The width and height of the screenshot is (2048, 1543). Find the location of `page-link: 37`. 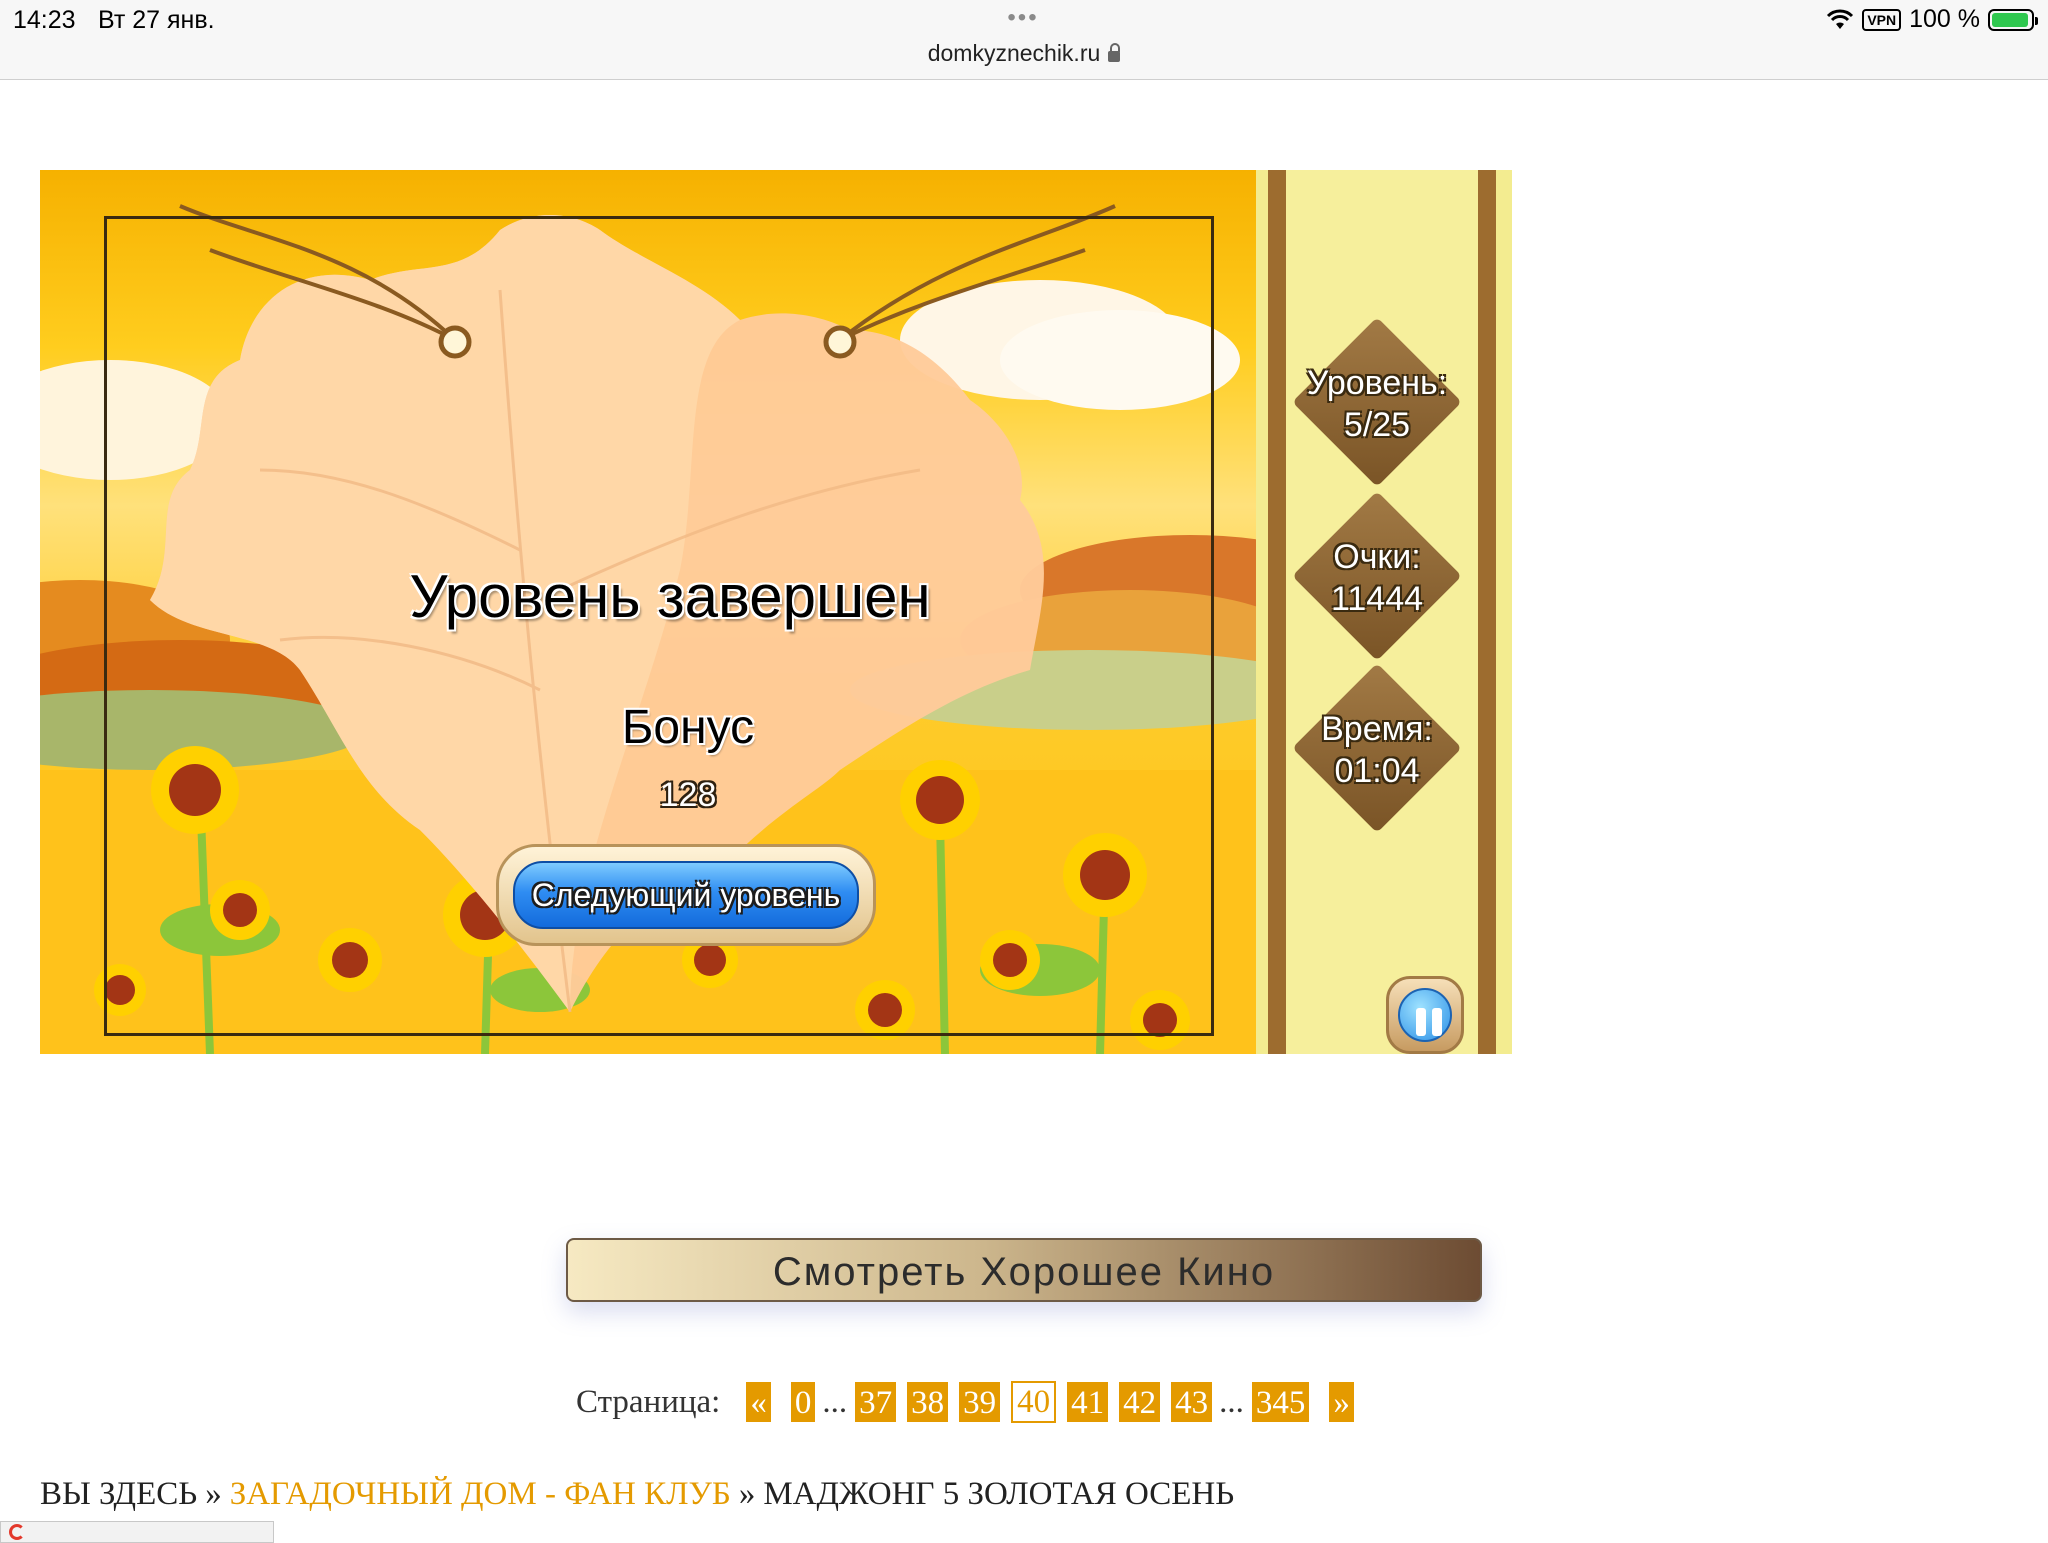

page-link: 37 is located at coordinates (876, 1402).